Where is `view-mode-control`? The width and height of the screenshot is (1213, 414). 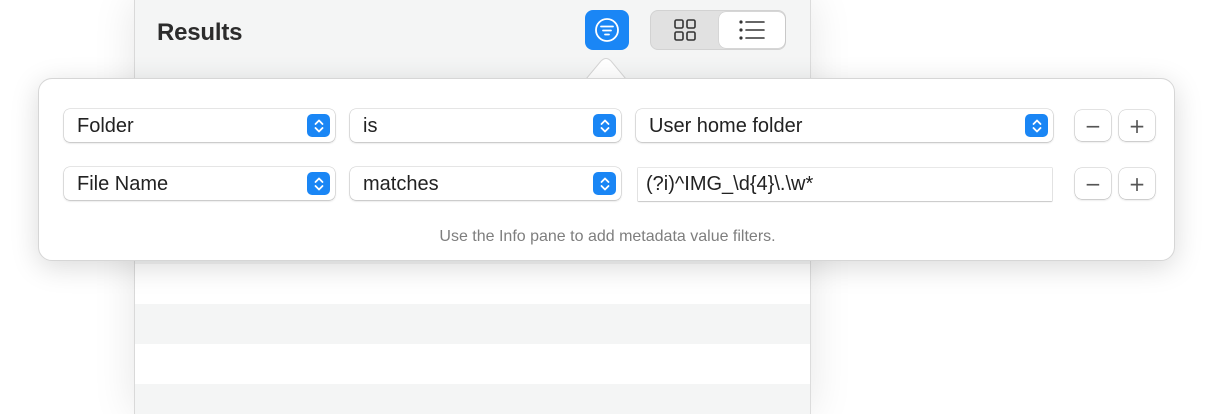
view-mode-control is located at coordinates (718, 30).